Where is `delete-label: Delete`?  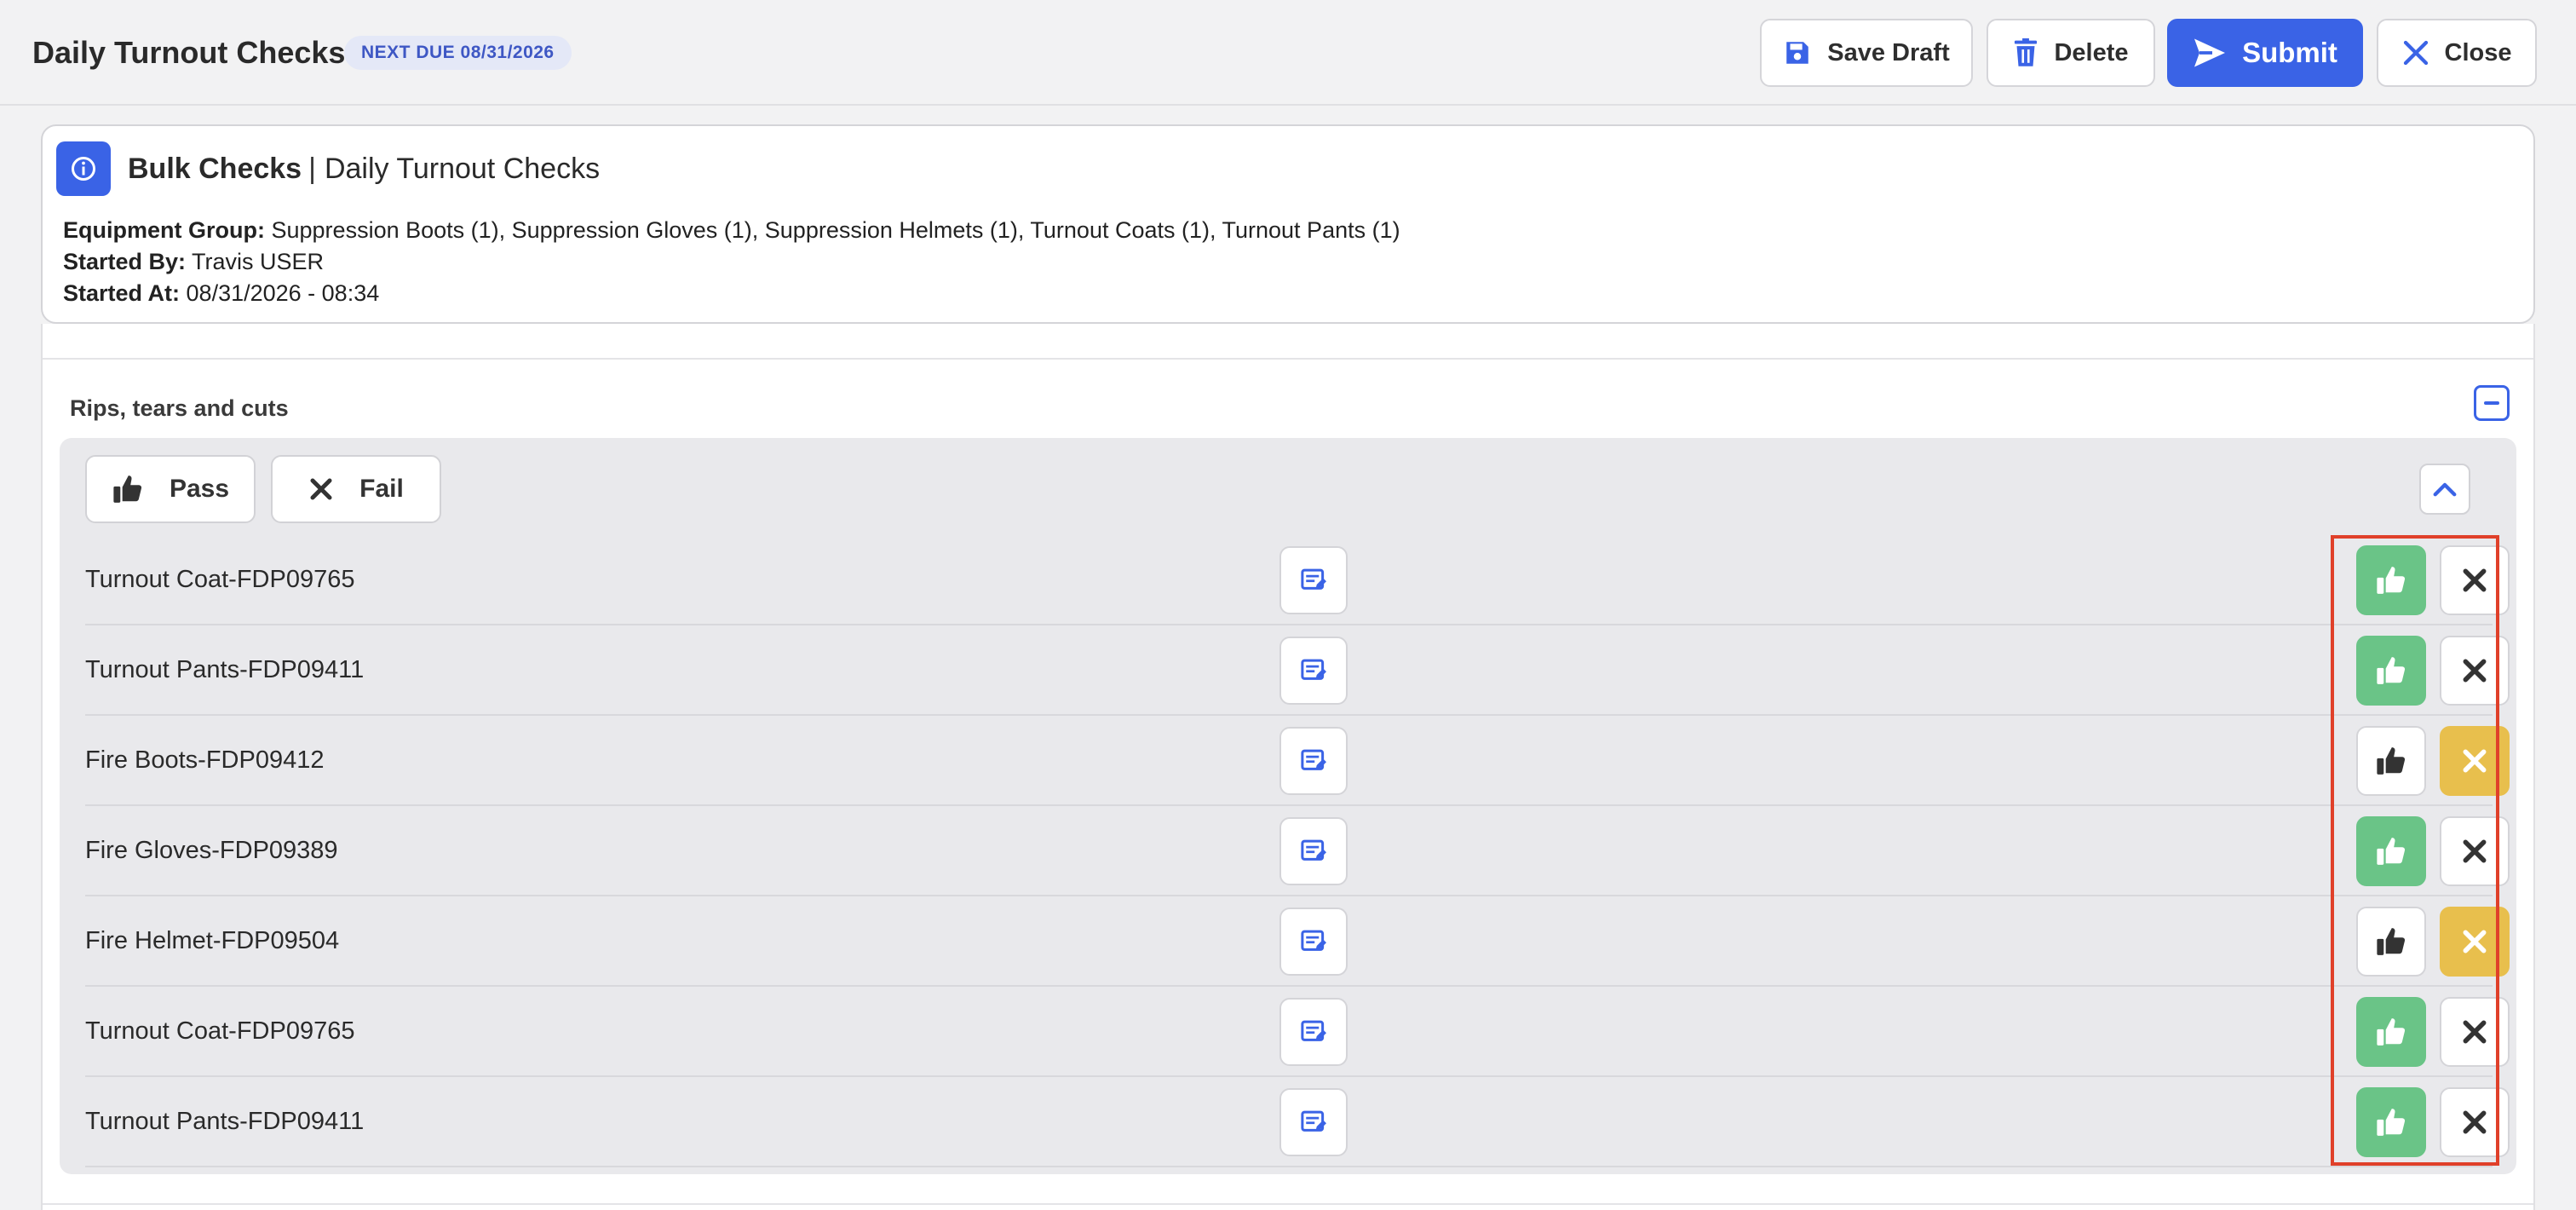
delete-label: Delete is located at coordinates (2092, 52).